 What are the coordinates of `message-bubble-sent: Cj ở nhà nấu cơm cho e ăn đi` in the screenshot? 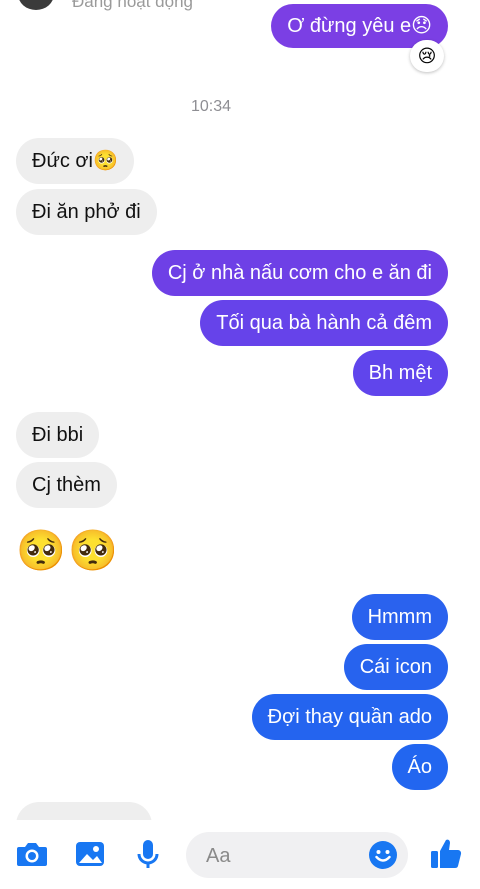 It's located at (299, 273).